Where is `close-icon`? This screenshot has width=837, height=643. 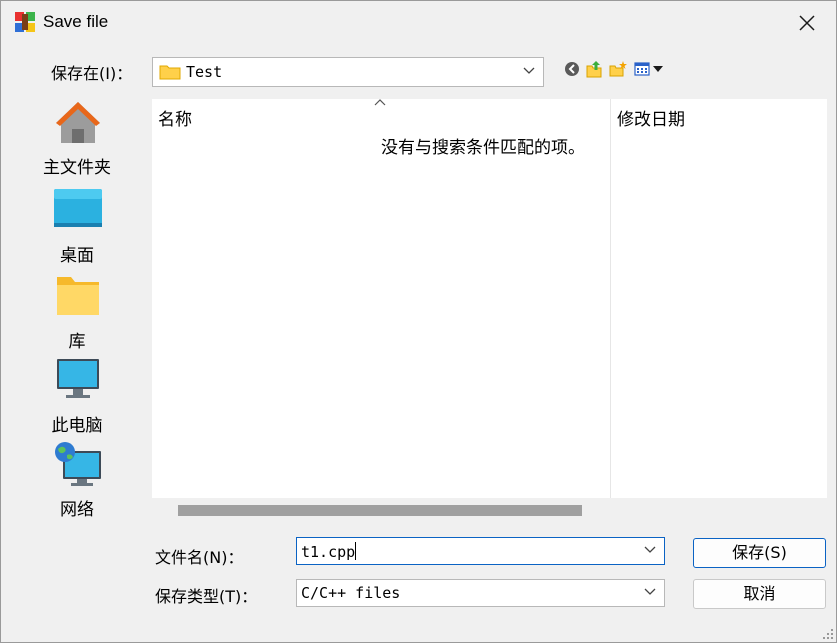
close-icon is located at coordinates (807, 23).